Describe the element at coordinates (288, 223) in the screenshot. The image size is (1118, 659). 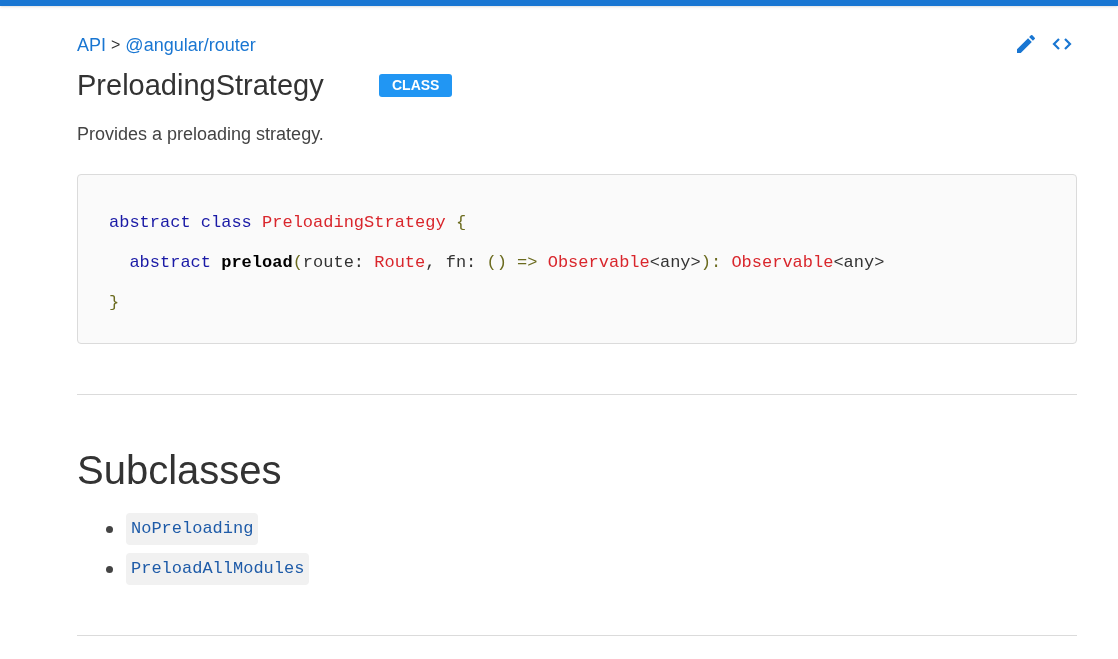
I see `code-line: abstract class PreloadingStrategy {` at that location.